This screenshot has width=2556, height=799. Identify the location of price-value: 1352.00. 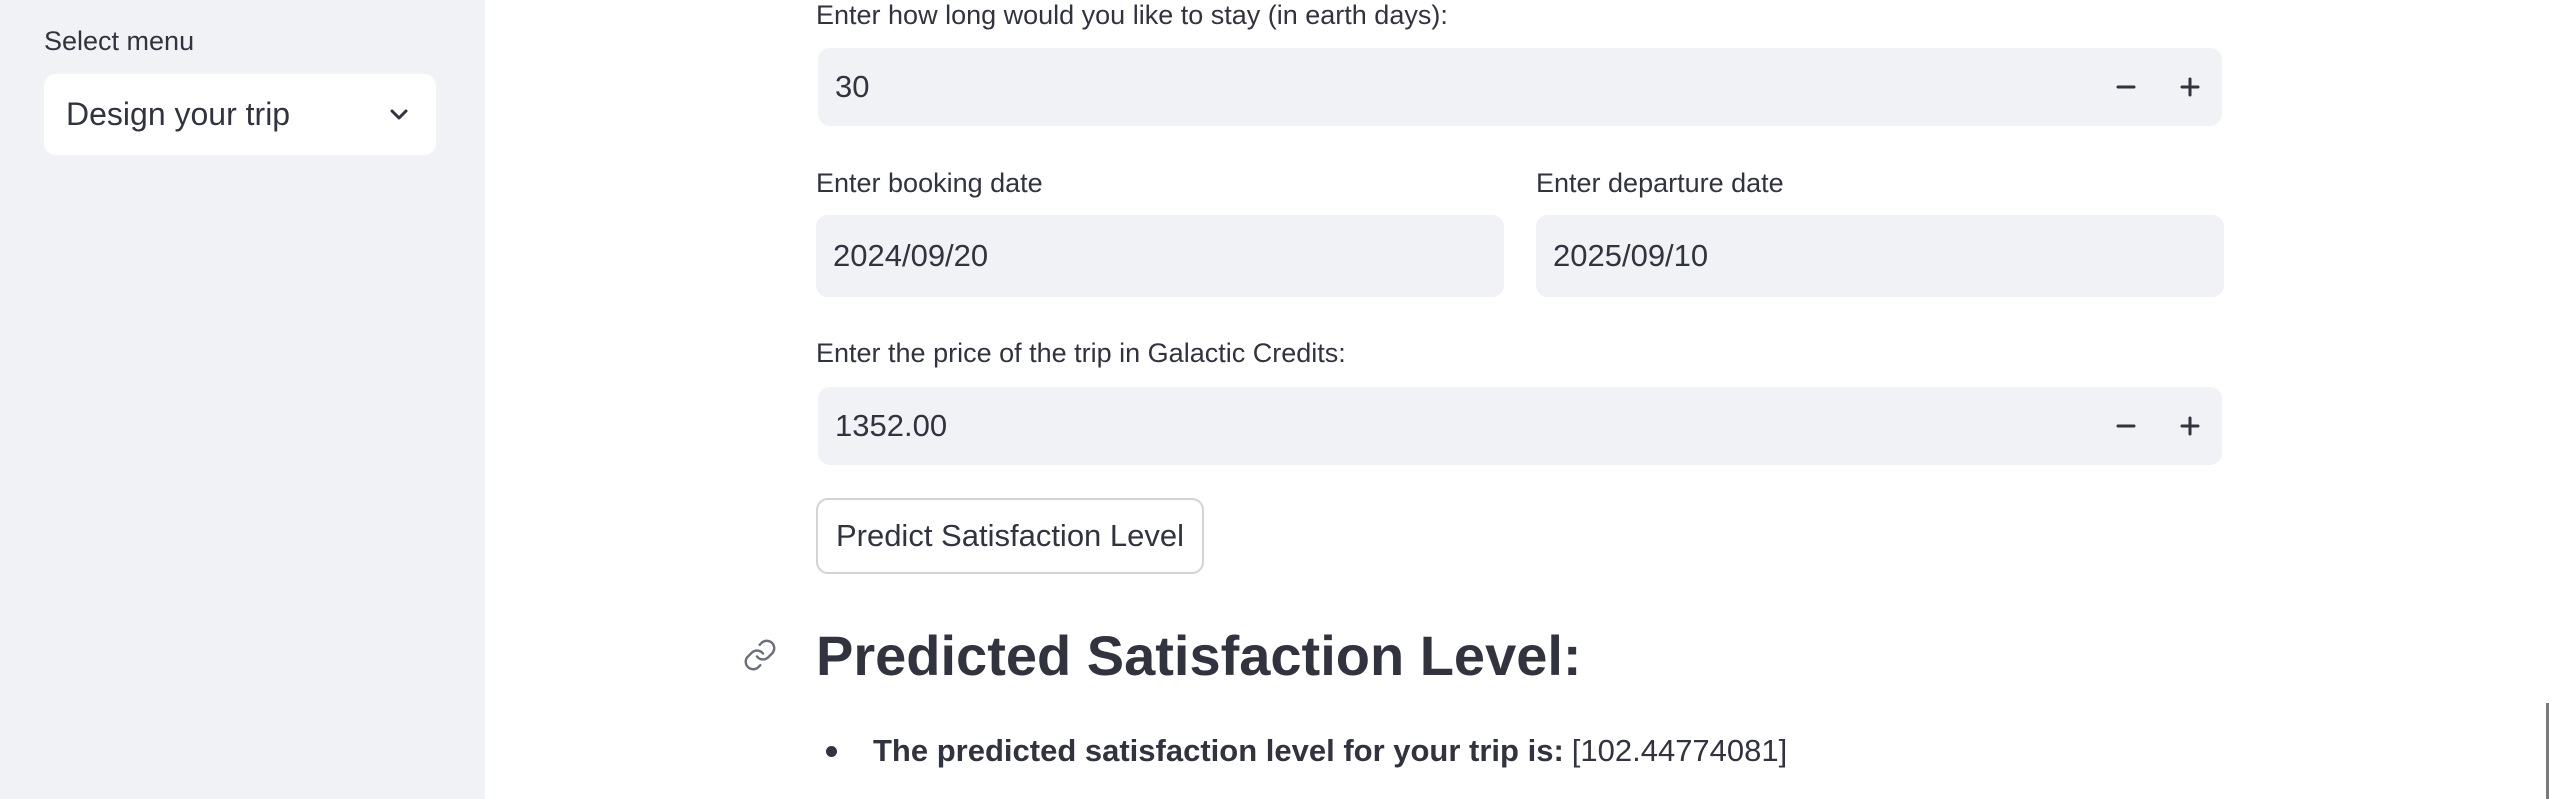
(891, 425).